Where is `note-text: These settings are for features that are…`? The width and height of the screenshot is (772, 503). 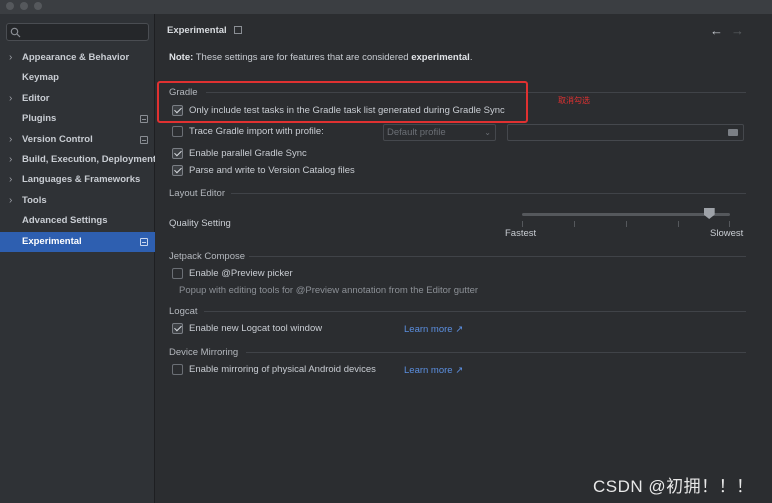
note-text: These settings are for features that are… is located at coordinates (302, 57).